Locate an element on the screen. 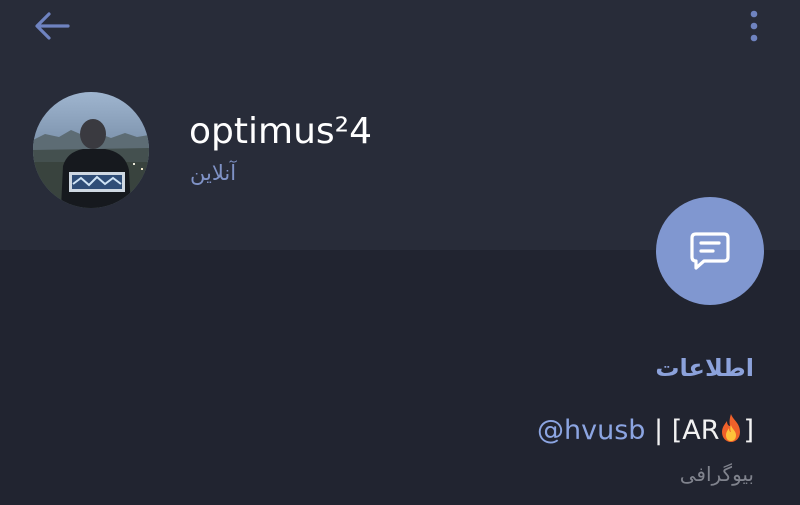 The width and height of the screenshot is (800, 505). arrow-left-icon is located at coordinates (52, 26).